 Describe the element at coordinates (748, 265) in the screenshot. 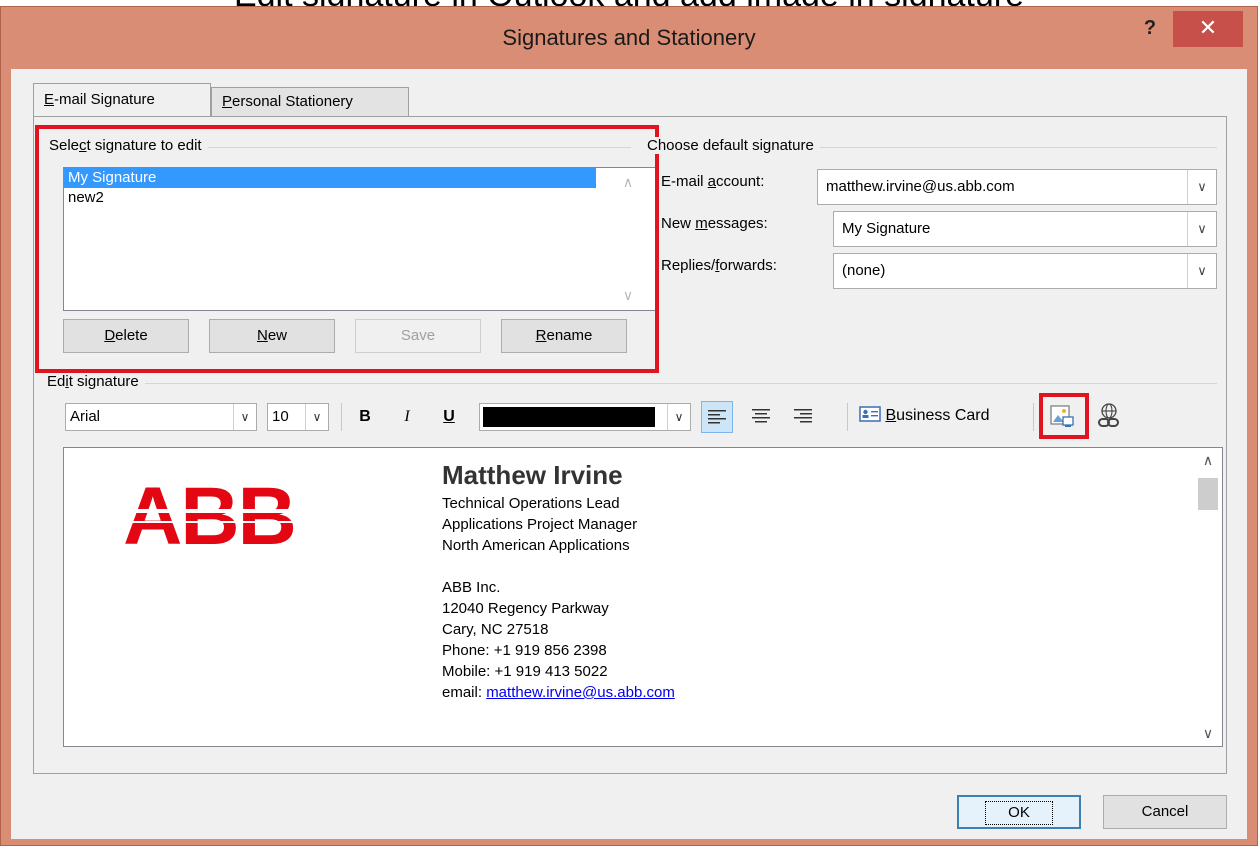

I see `label-part: orwards:` at that location.